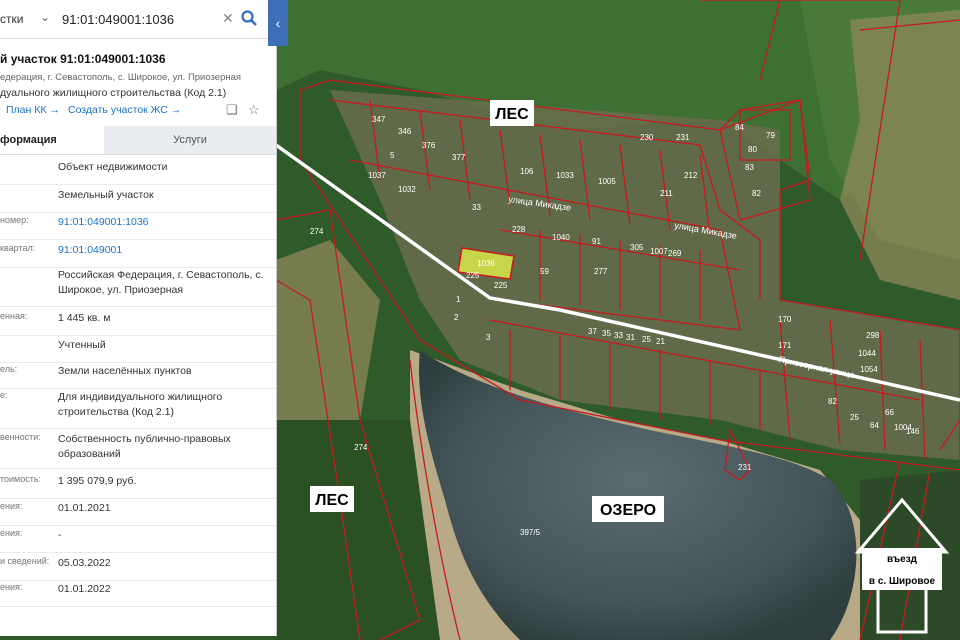 Image resolution: width=960 pixels, height=640 pixels. I want to click on row-value: 01.01.2022, so click(84, 589).